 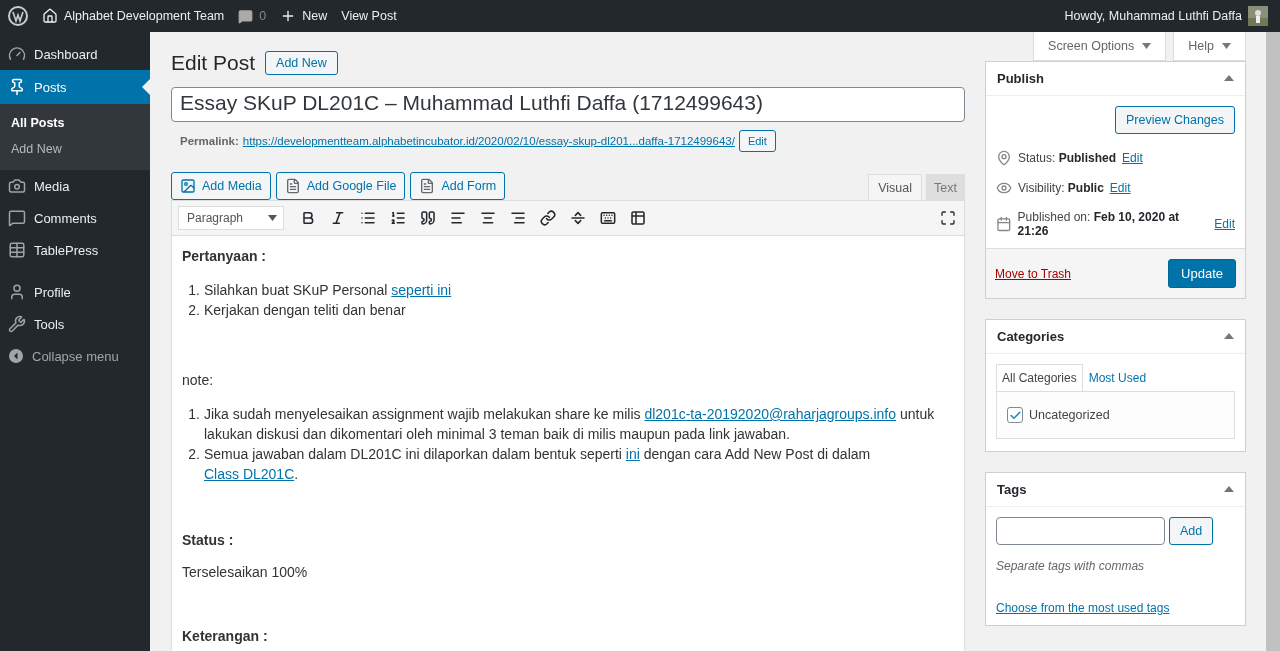 What do you see at coordinates (632, 454) in the screenshot?
I see `text-link: ini` at bounding box center [632, 454].